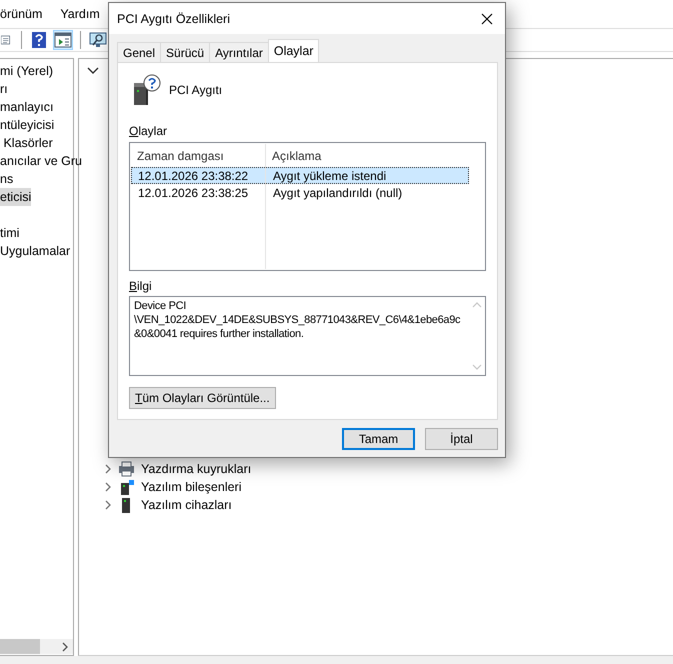 Image resolution: width=673 pixels, height=664 pixels. What do you see at coordinates (294, 155) in the screenshot?
I see `column-header: Açıklama` at bounding box center [294, 155].